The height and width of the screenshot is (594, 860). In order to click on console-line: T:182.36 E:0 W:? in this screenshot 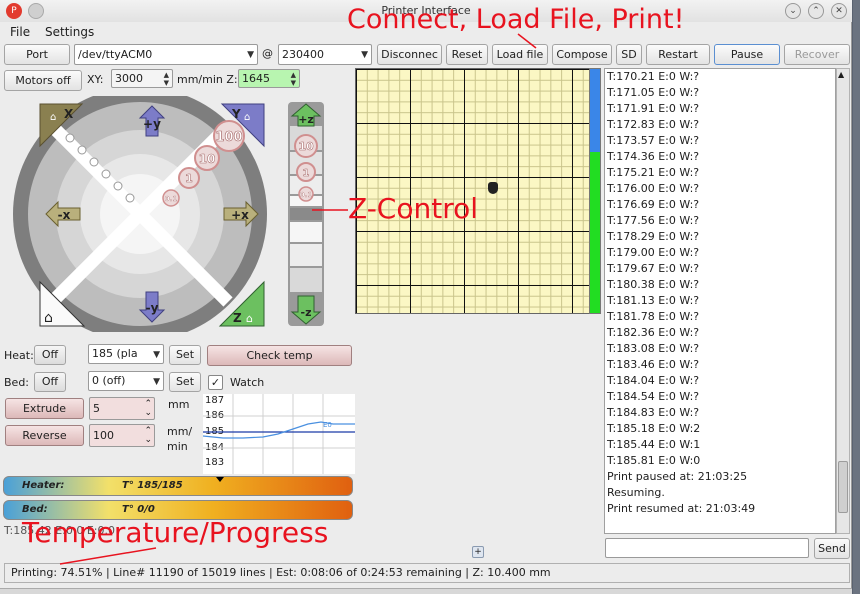, I will do `click(653, 332)`.